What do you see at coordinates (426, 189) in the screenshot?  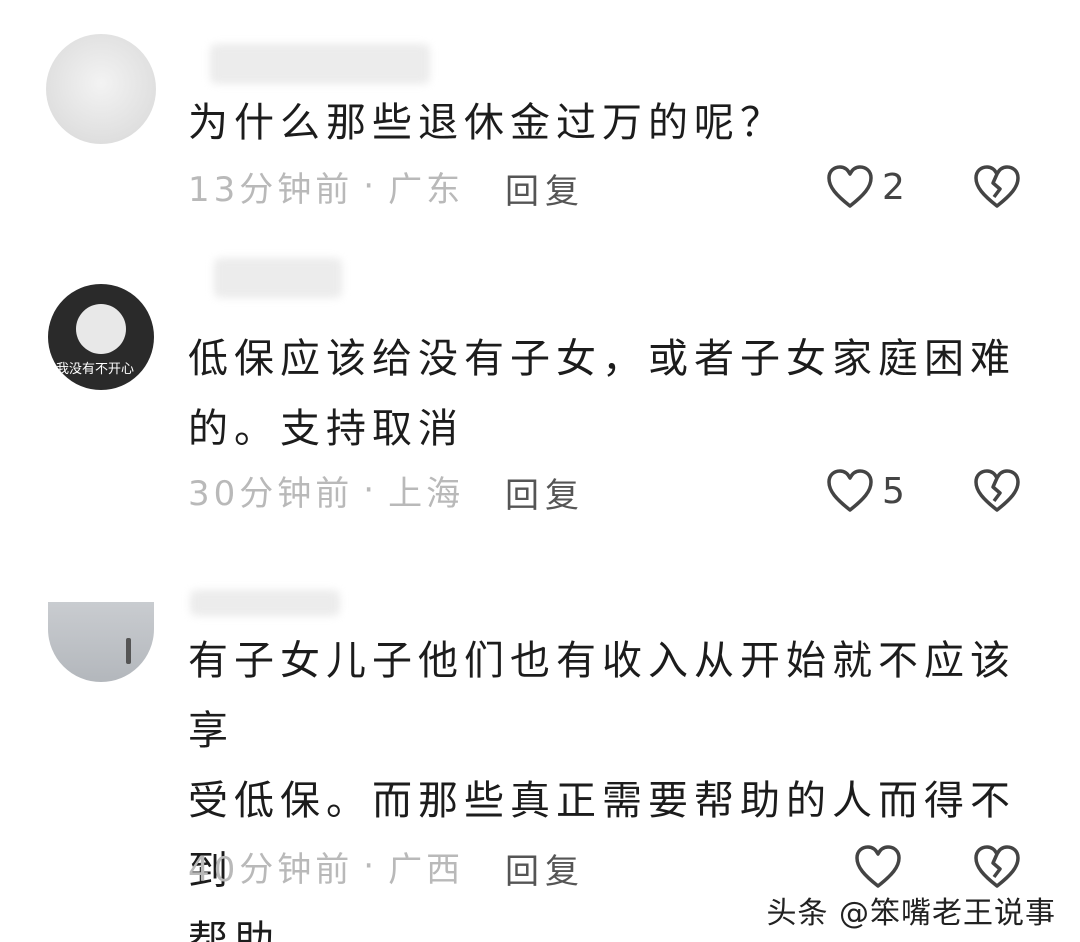 I see `comment-location: 广东` at bounding box center [426, 189].